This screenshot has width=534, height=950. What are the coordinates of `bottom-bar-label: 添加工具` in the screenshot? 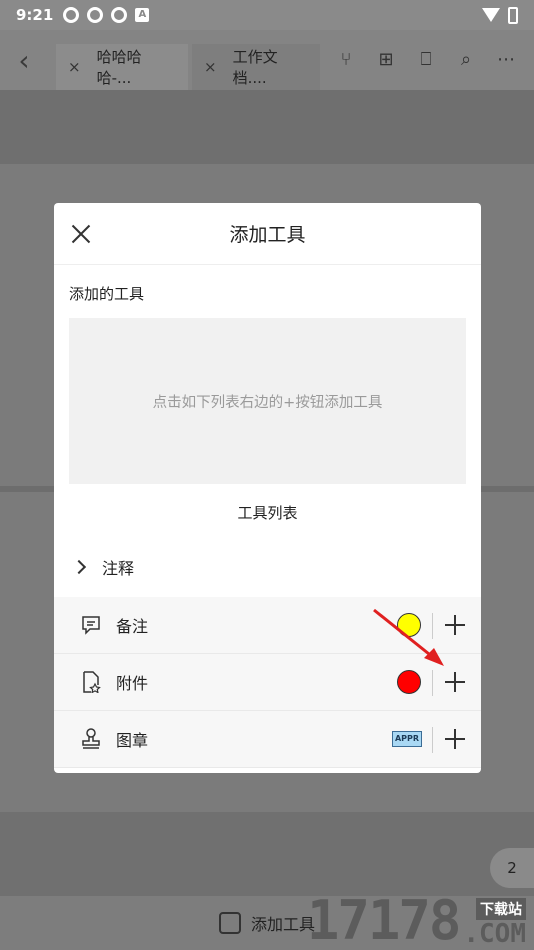 It's located at (282, 924).